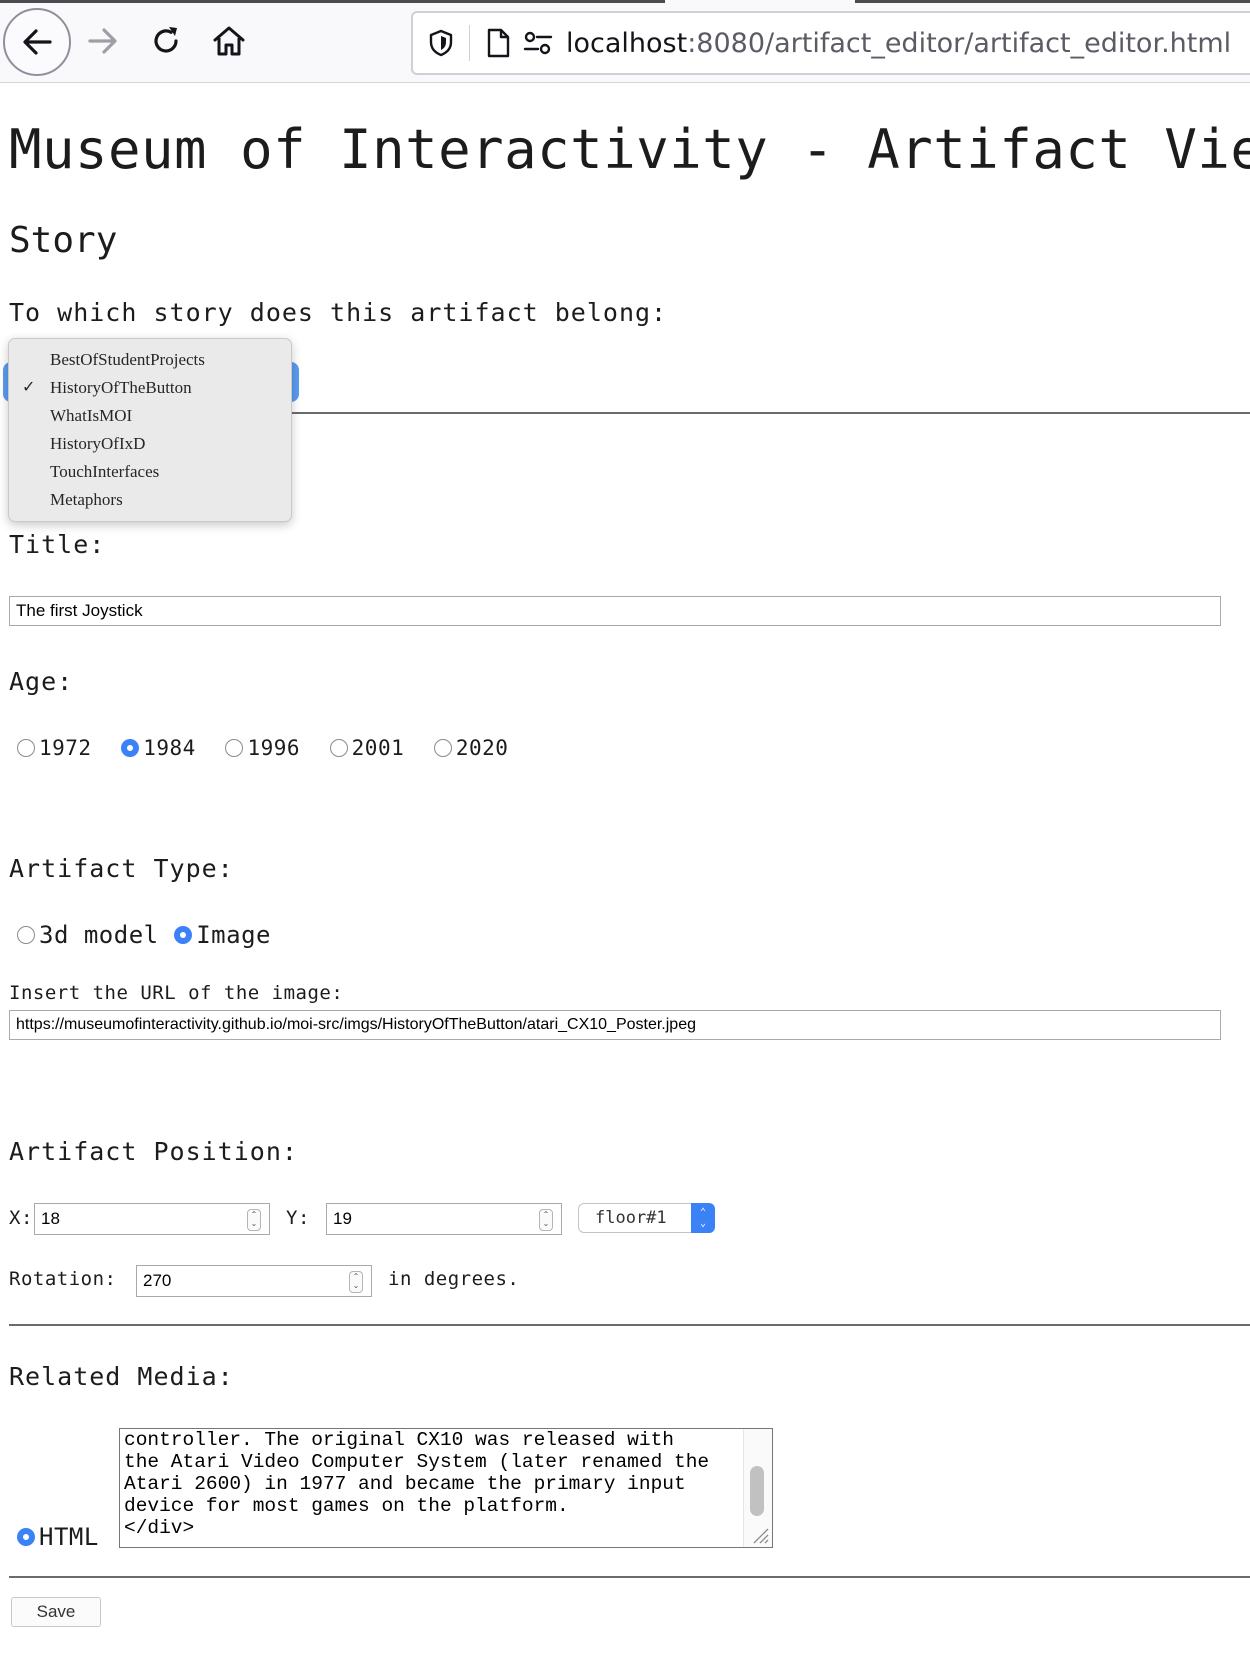 This screenshot has width=1250, height=1676. I want to click on story-heading: Story, so click(63, 240).